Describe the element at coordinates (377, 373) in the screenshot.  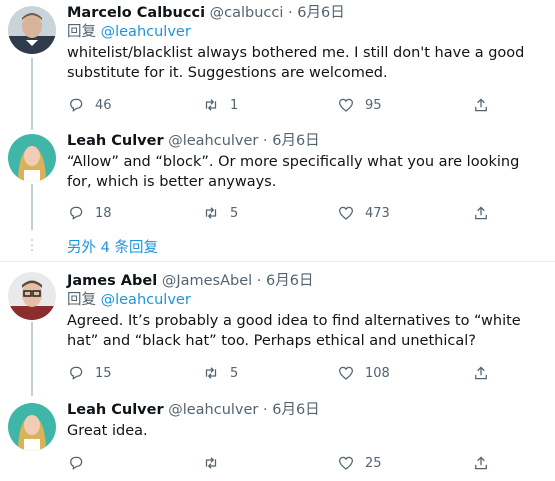
I see `like-count: 108` at that location.